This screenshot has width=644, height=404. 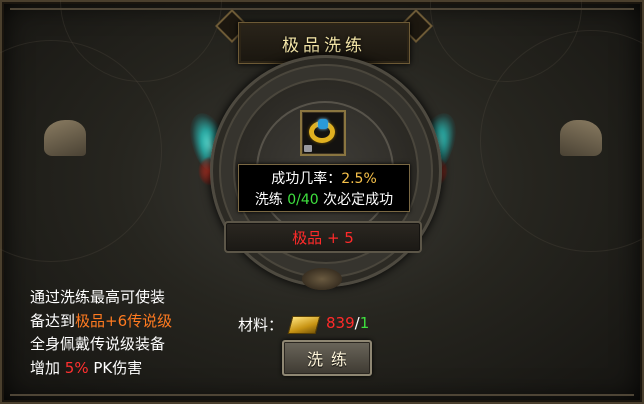 What do you see at coordinates (359, 179) in the screenshot?
I see `success-rate-value: 2.5%` at bounding box center [359, 179].